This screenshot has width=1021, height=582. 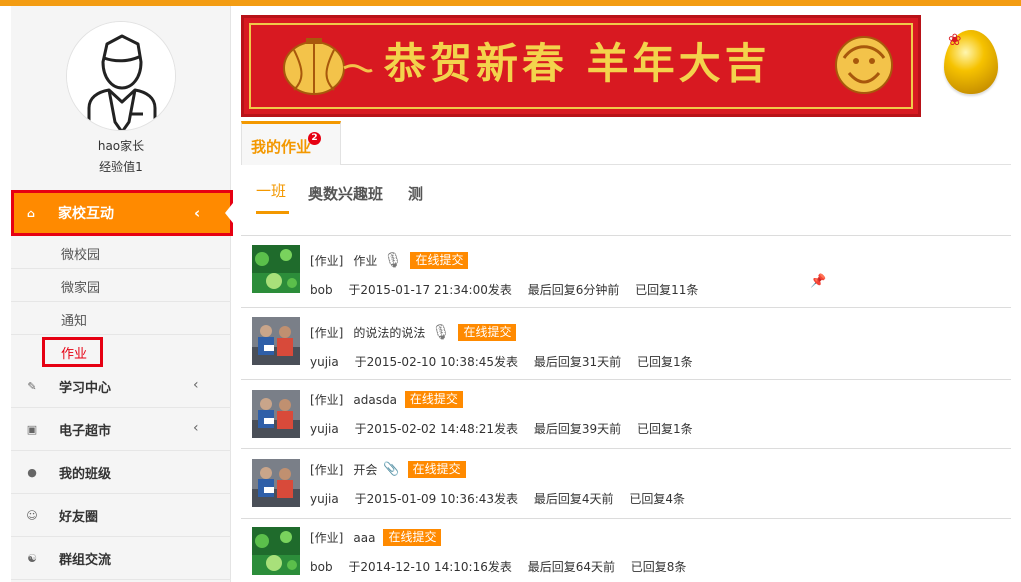 What do you see at coordinates (74, 321) in the screenshot?
I see `sidebar-subitem-label: 通知` at bounding box center [74, 321].